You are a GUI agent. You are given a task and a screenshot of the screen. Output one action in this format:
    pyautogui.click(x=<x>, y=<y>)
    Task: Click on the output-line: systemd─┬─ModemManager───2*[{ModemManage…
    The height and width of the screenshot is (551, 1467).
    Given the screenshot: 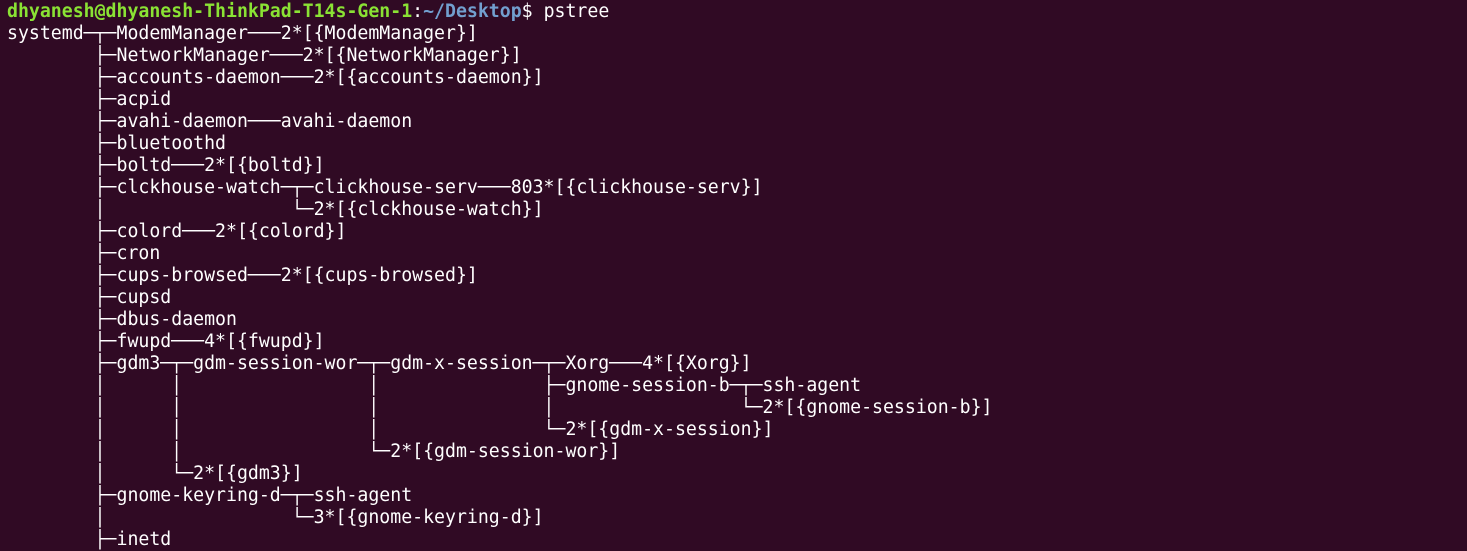 What is the action you would take?
    pyautogui.click(x=242, y=33)
    